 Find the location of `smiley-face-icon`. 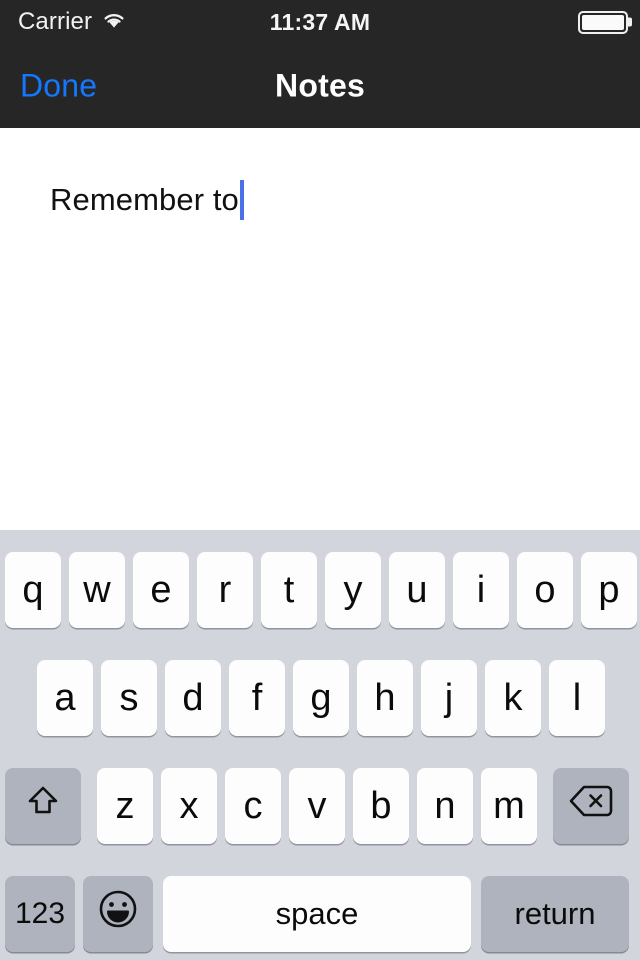

smiley-face-icon is located at coordinates (118, 914).